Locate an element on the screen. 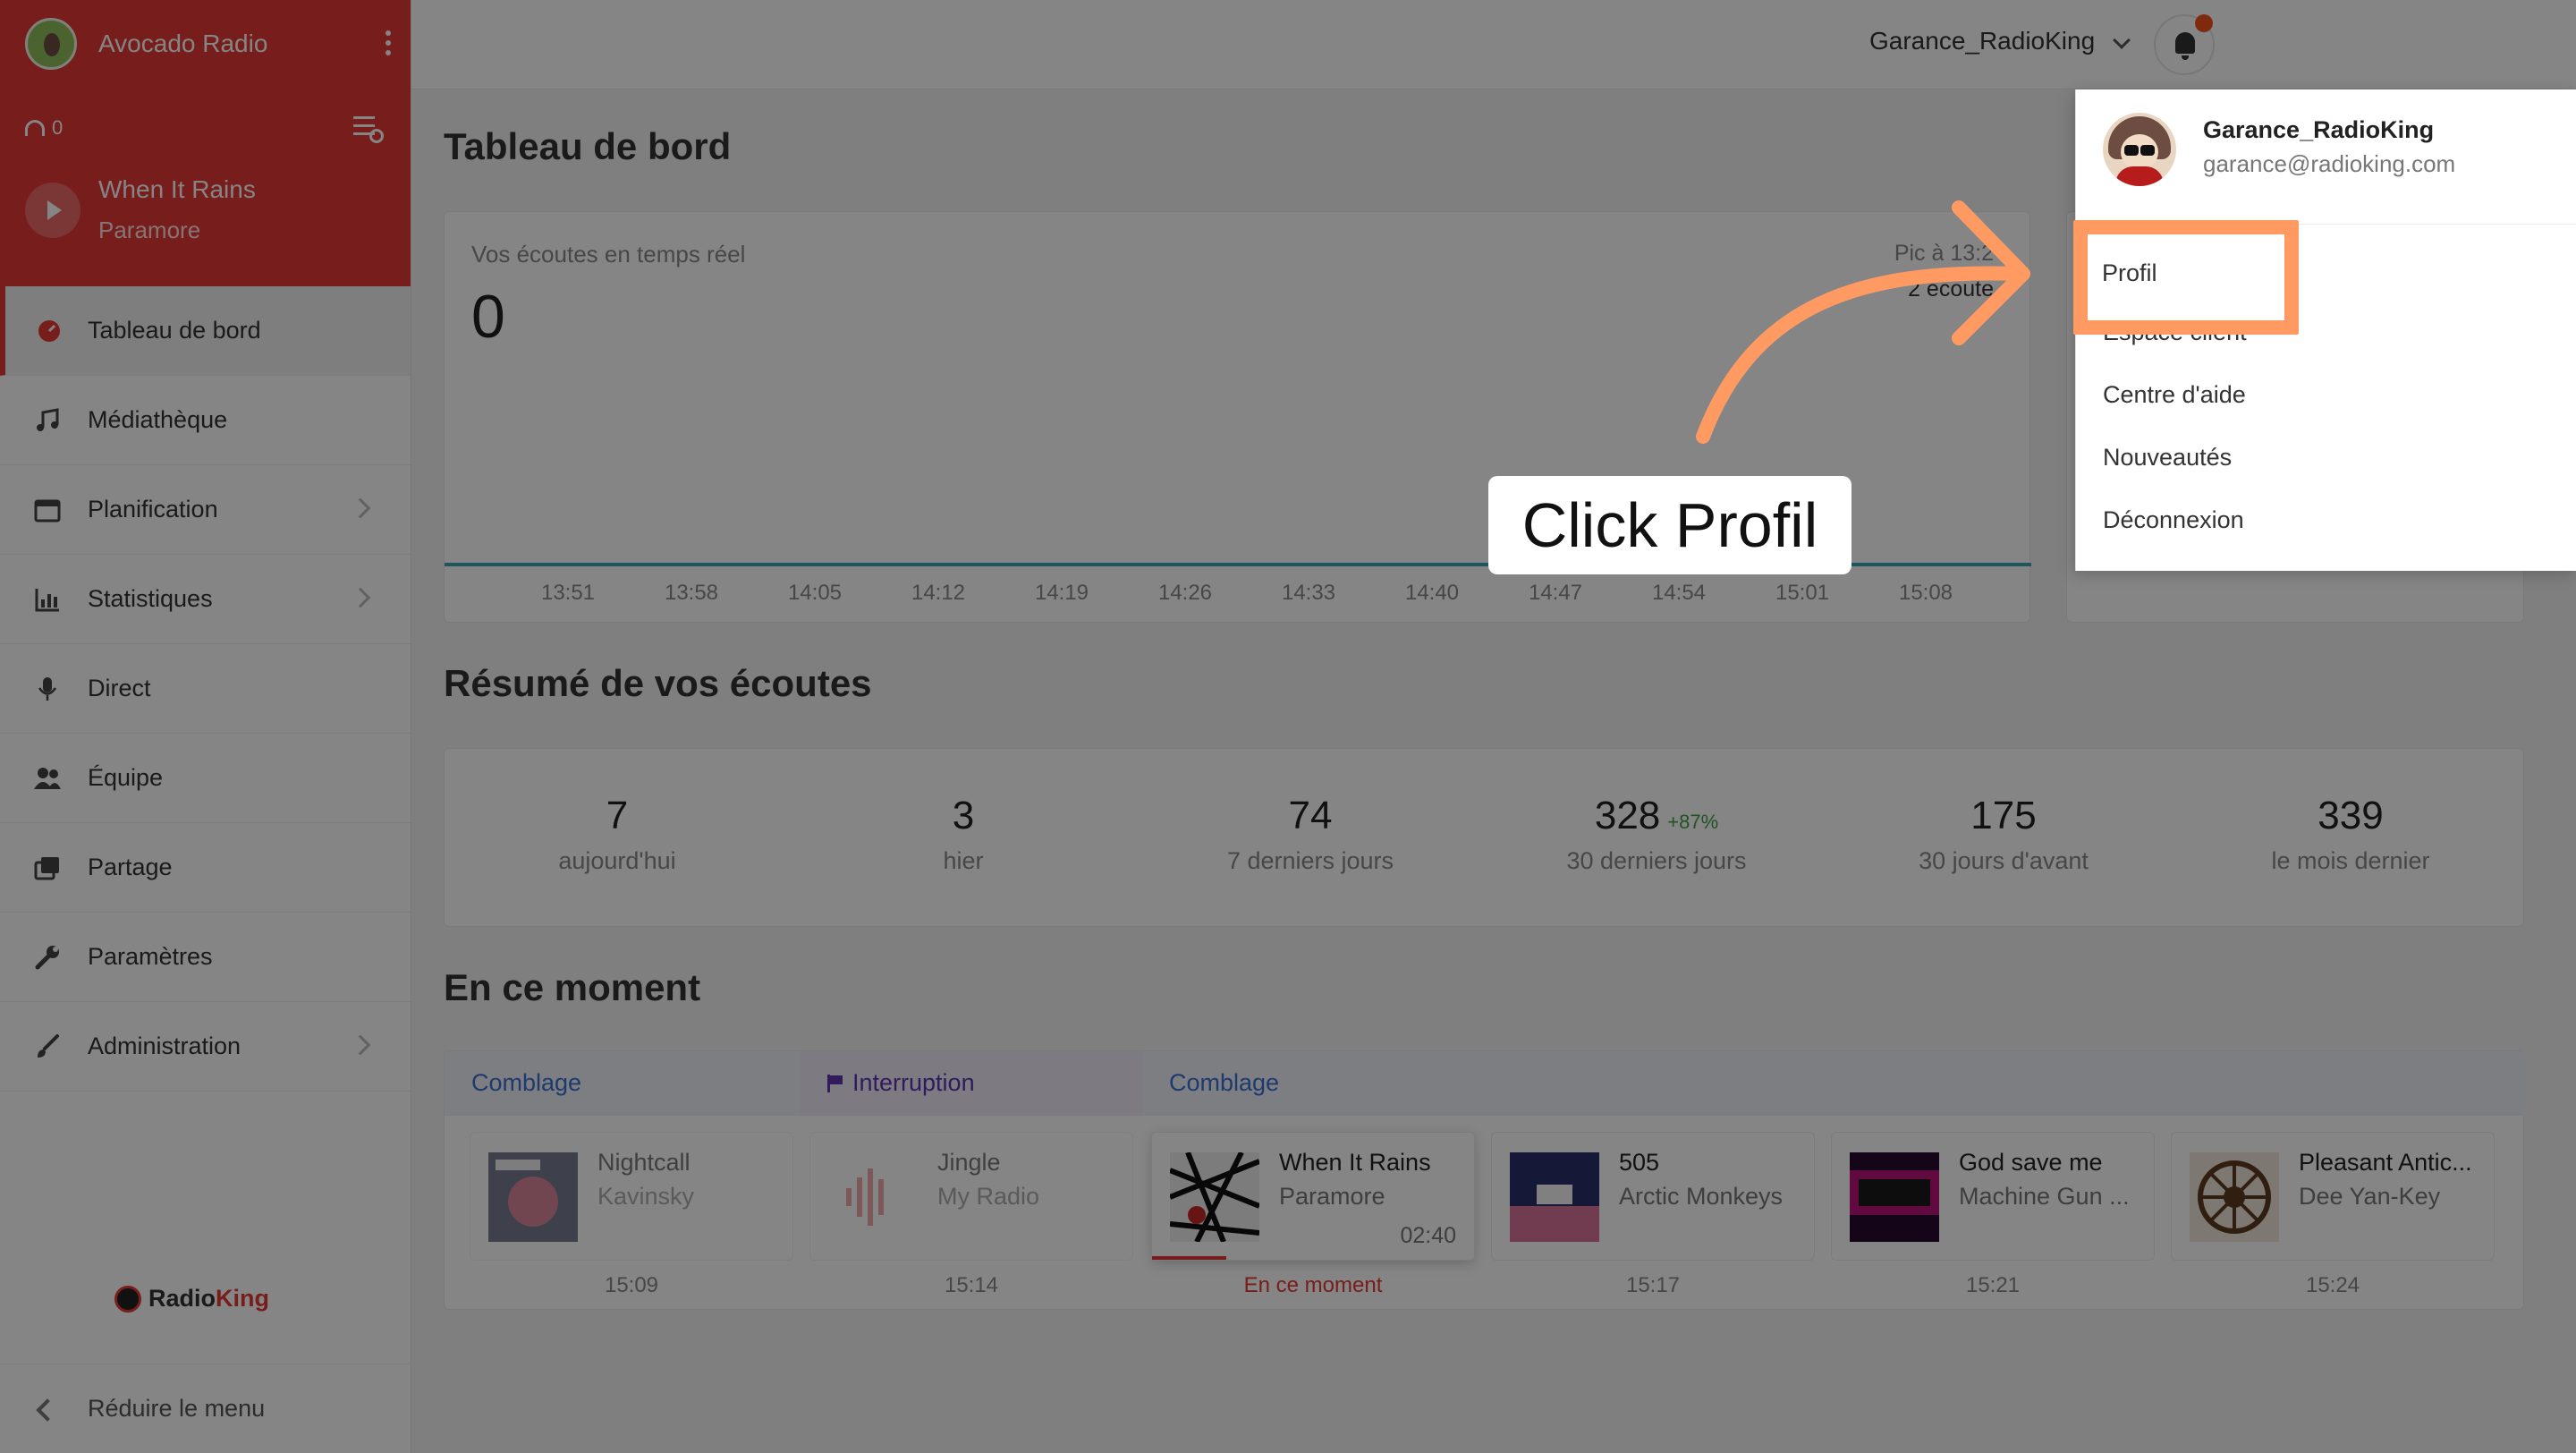 The height and width of the screenshot is (1453, 2576). annotation-arrow-icon is located at coordinates (1863, 322).